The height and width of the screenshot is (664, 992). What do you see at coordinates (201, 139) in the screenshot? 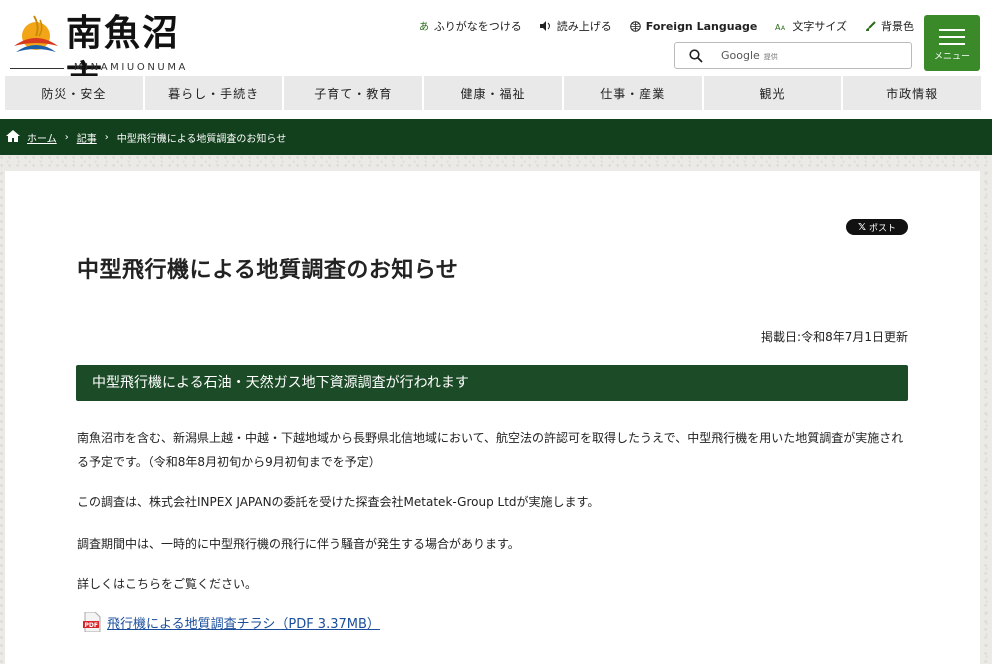
I see `breadcrumb-current: 中型飛行機による地質調査のお知らせ` at bounding box center [201, 139].